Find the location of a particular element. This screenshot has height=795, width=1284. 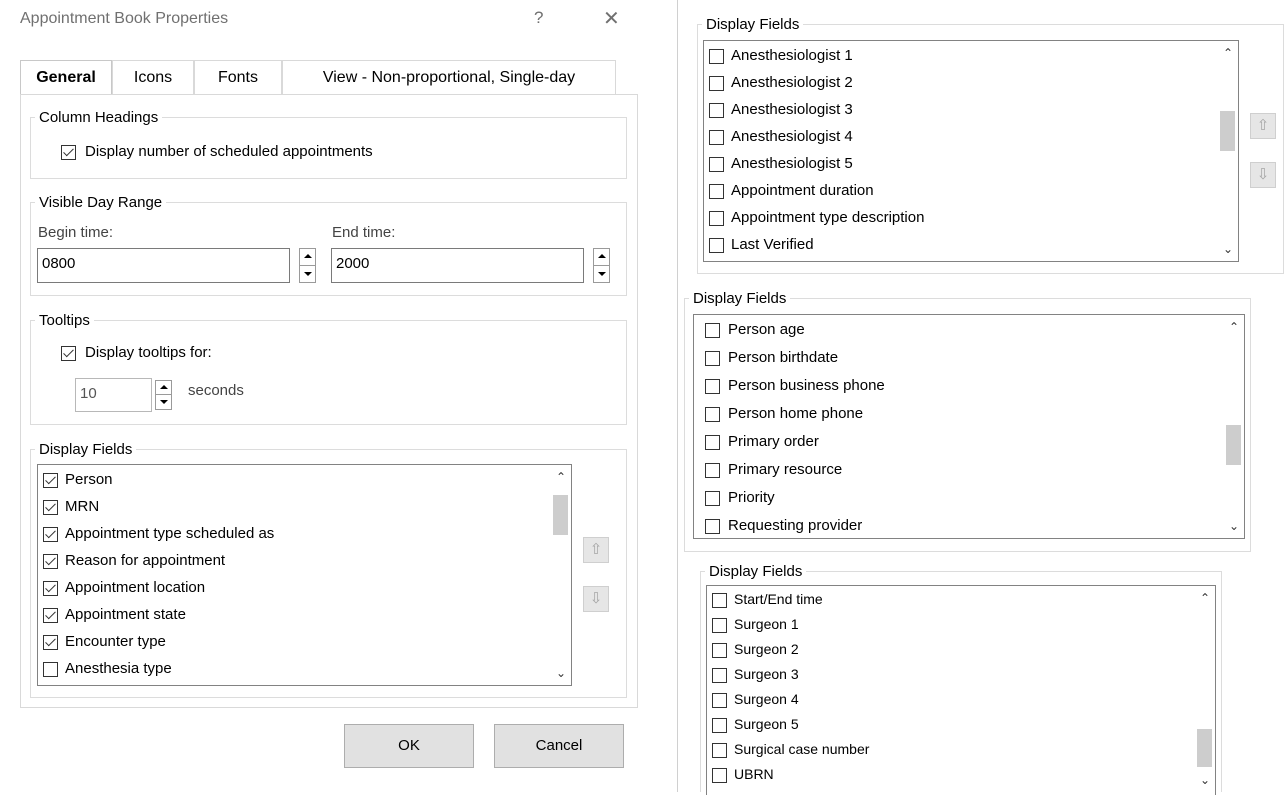

cancel-button: Cancel is located at coordinates (559, 746).